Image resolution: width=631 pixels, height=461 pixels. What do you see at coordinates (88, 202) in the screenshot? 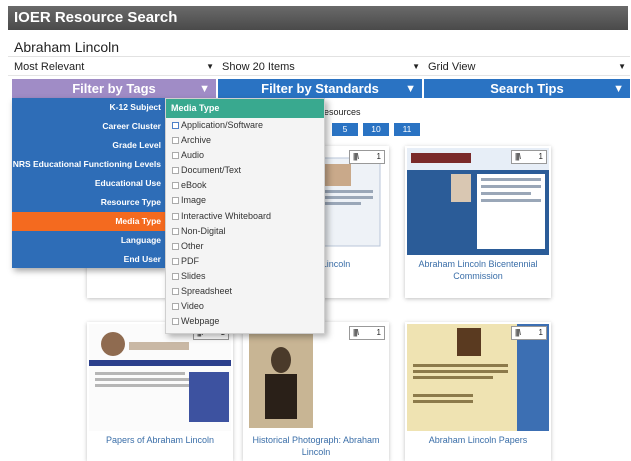
I see `category-resource-type: Resource Type` at bounding box center [88, 202].